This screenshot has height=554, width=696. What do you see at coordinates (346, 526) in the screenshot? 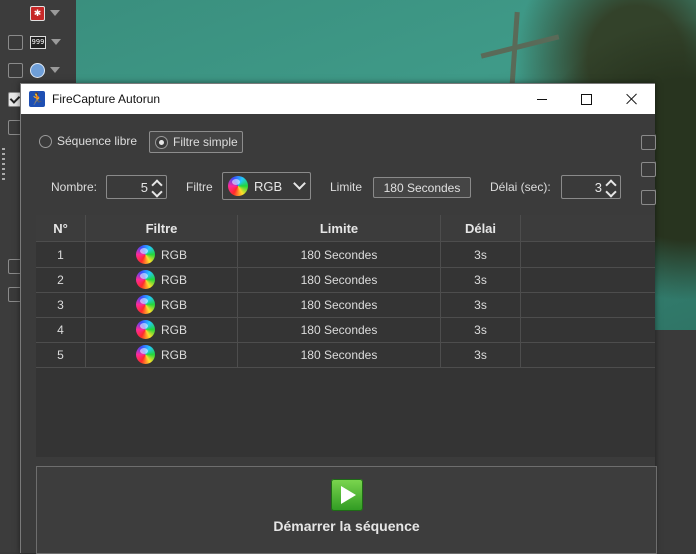
I see `start-sequence-label: Démarrer la séquence` at bounding box center [346, 526].